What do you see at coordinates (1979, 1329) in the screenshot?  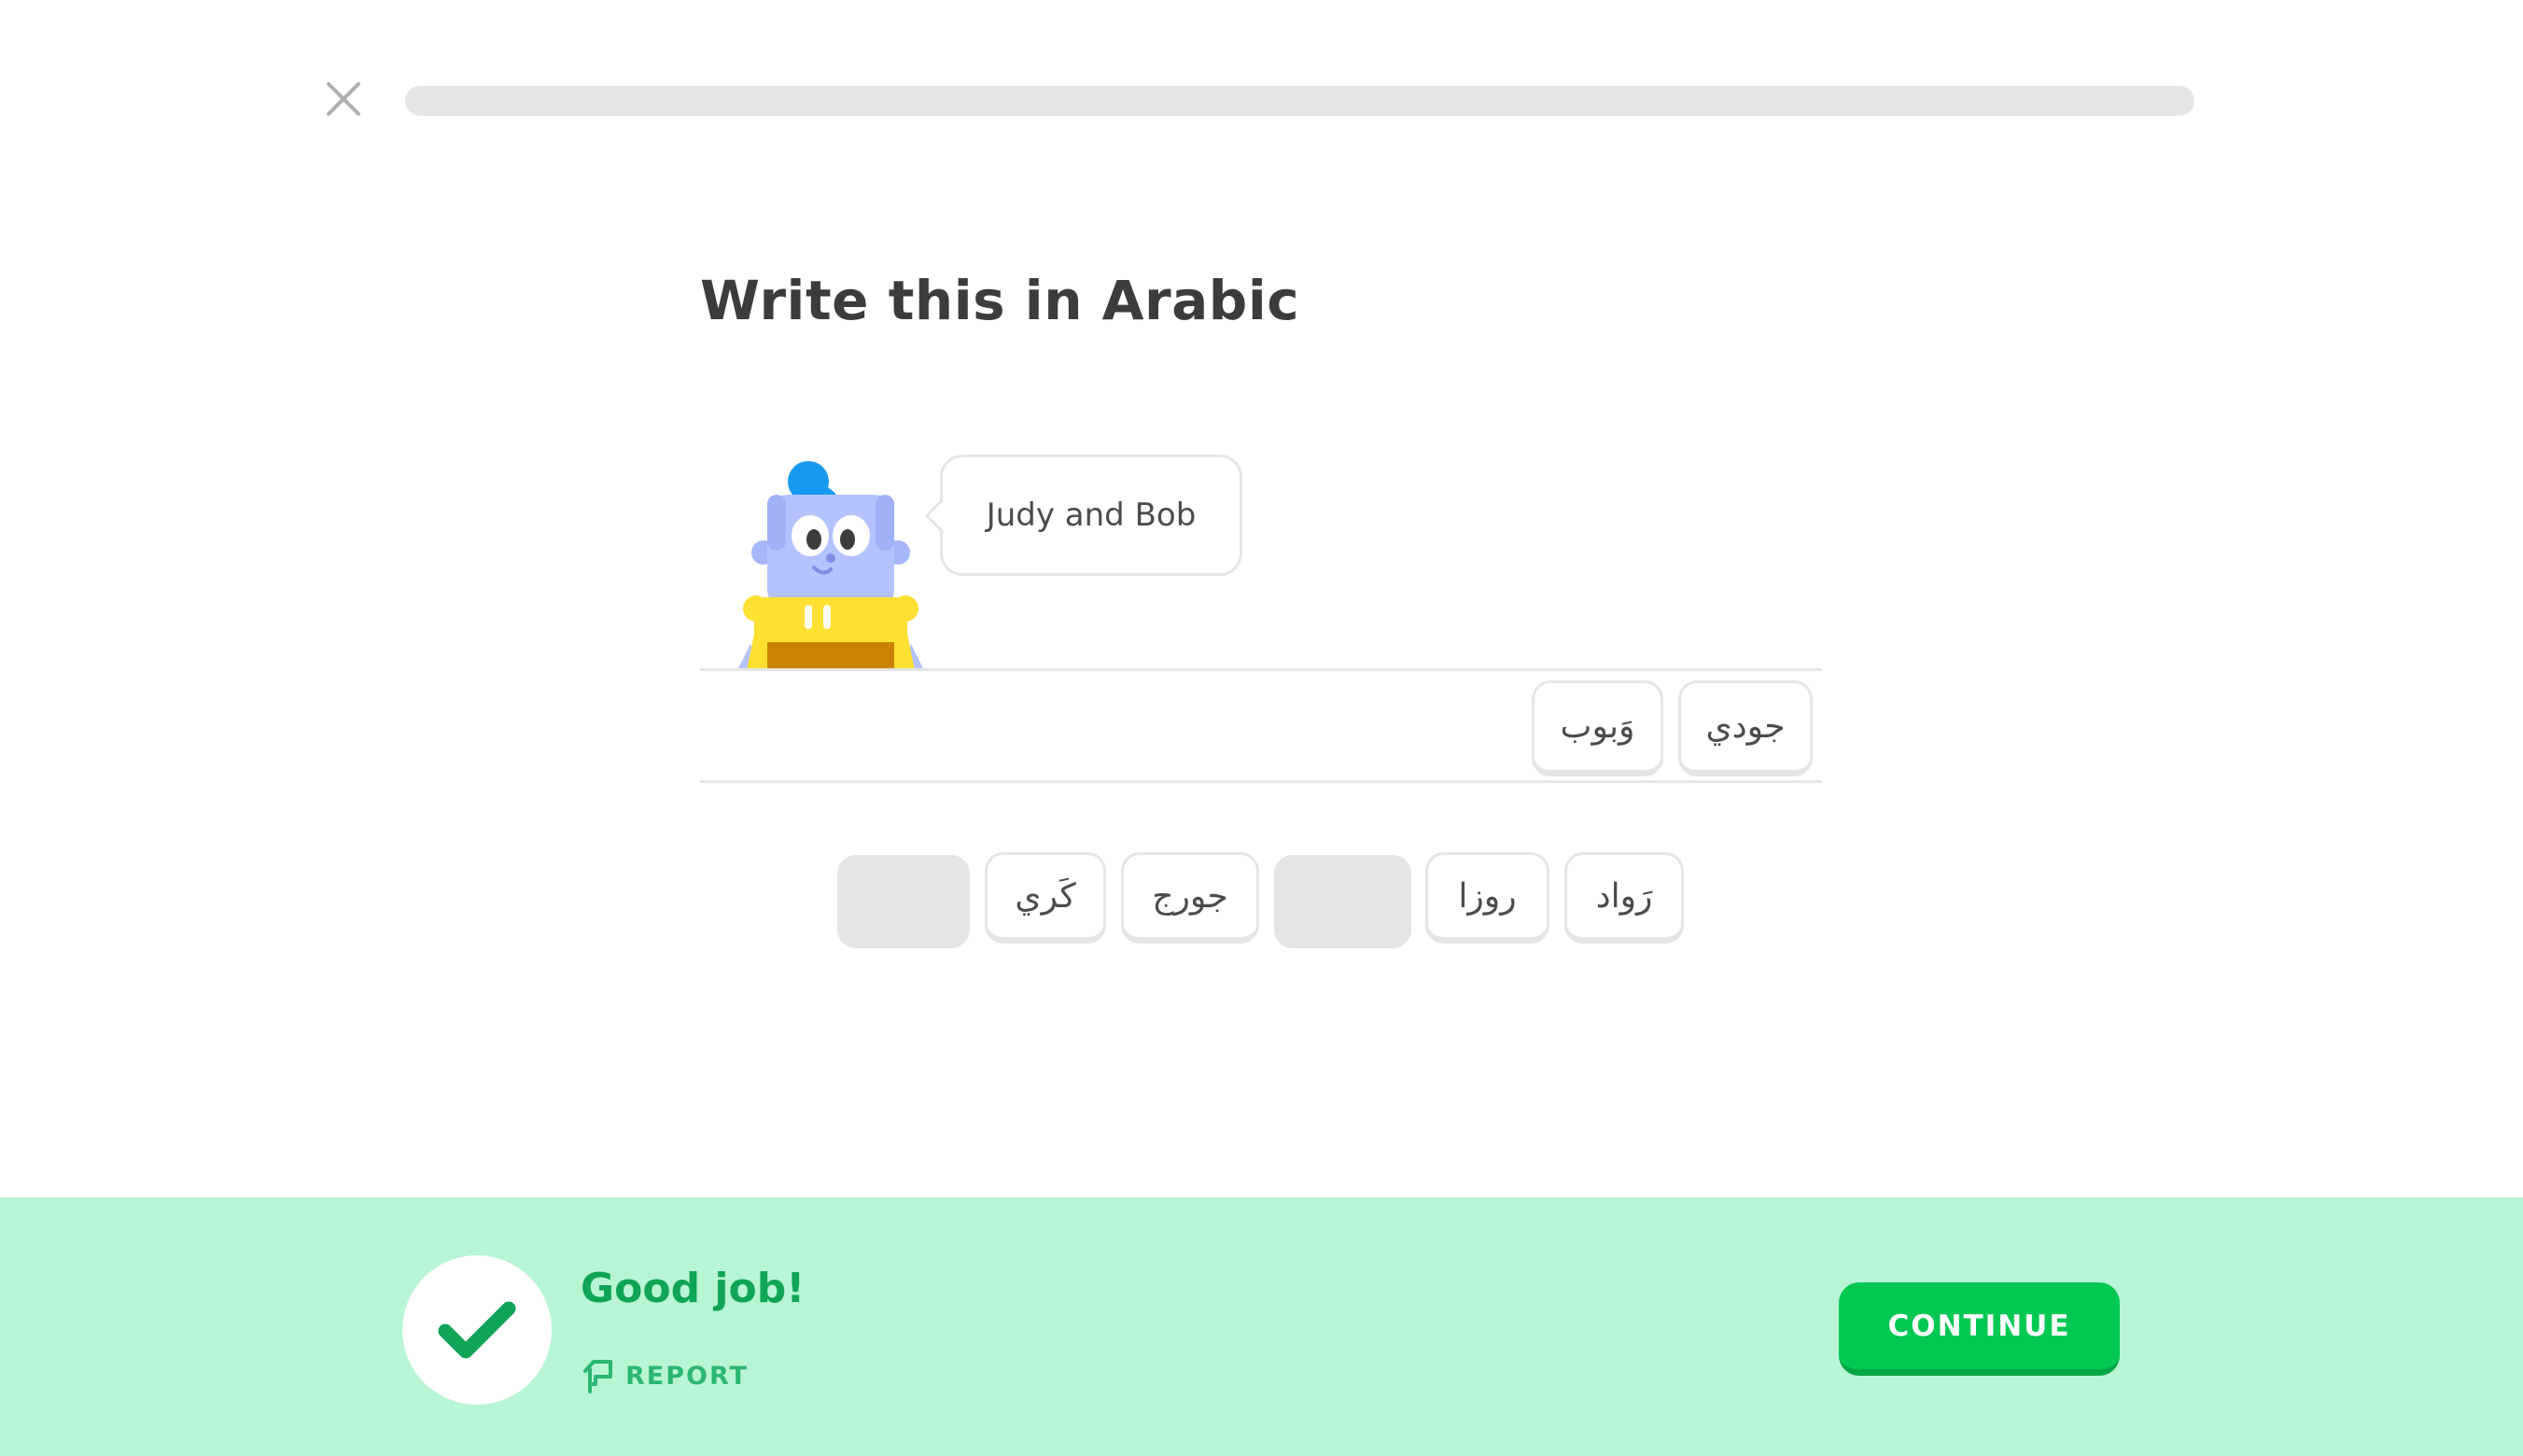 I see `continue-button: CONTINUE` at bounding box center [1979, 1329].